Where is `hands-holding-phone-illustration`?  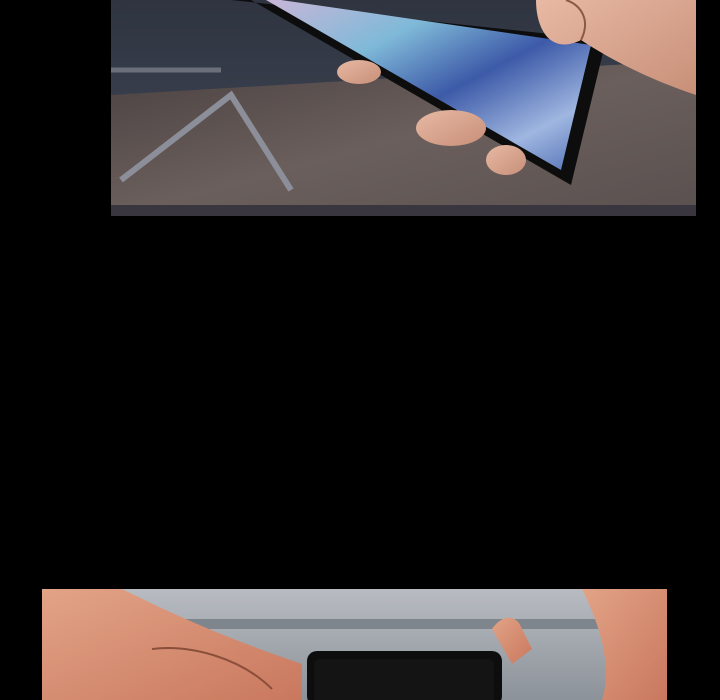 hands-holding-phone-illustration is located at coordinates (354, 644).